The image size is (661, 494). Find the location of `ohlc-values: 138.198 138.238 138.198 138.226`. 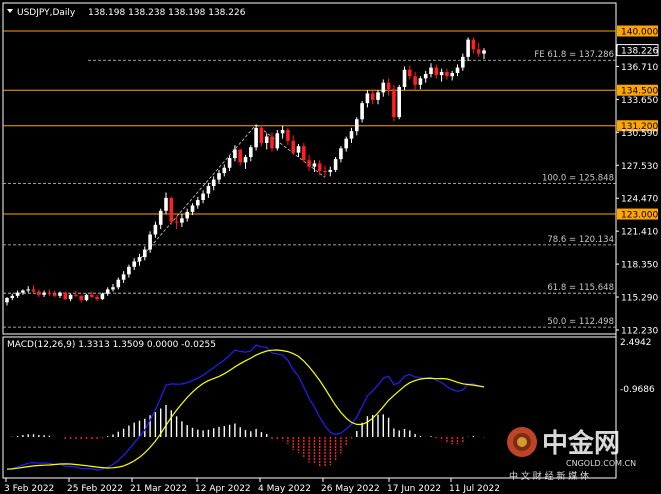

ohlc-values: 138.198 138.238 138.198 138.226 is located at coordinates (167, 13).